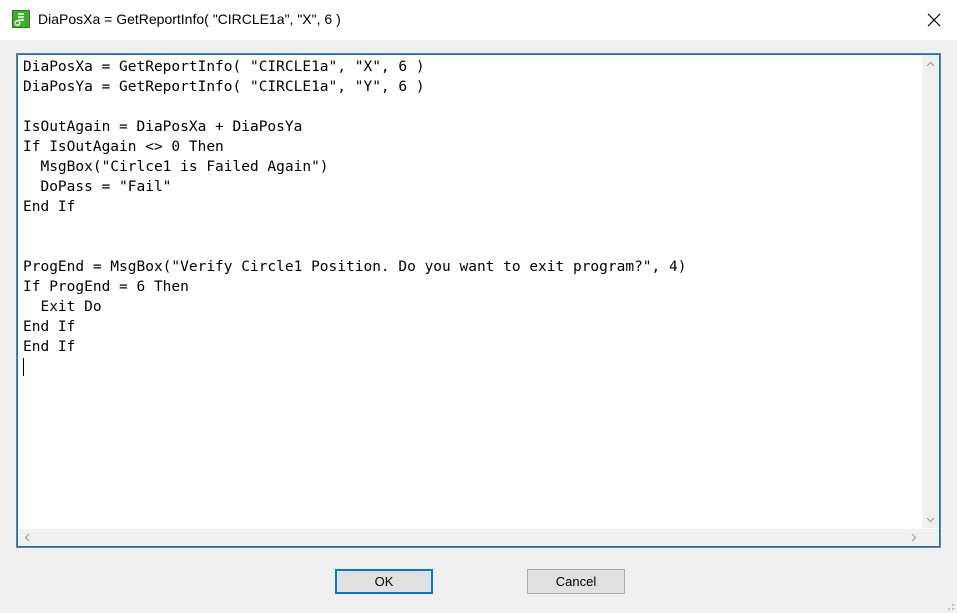 This screenshot has height=613, width=957. What do you see at coordinates (576, 581) in the screenshot?
I see `cancel-button: Cancel` at bounding box center [576, 581].